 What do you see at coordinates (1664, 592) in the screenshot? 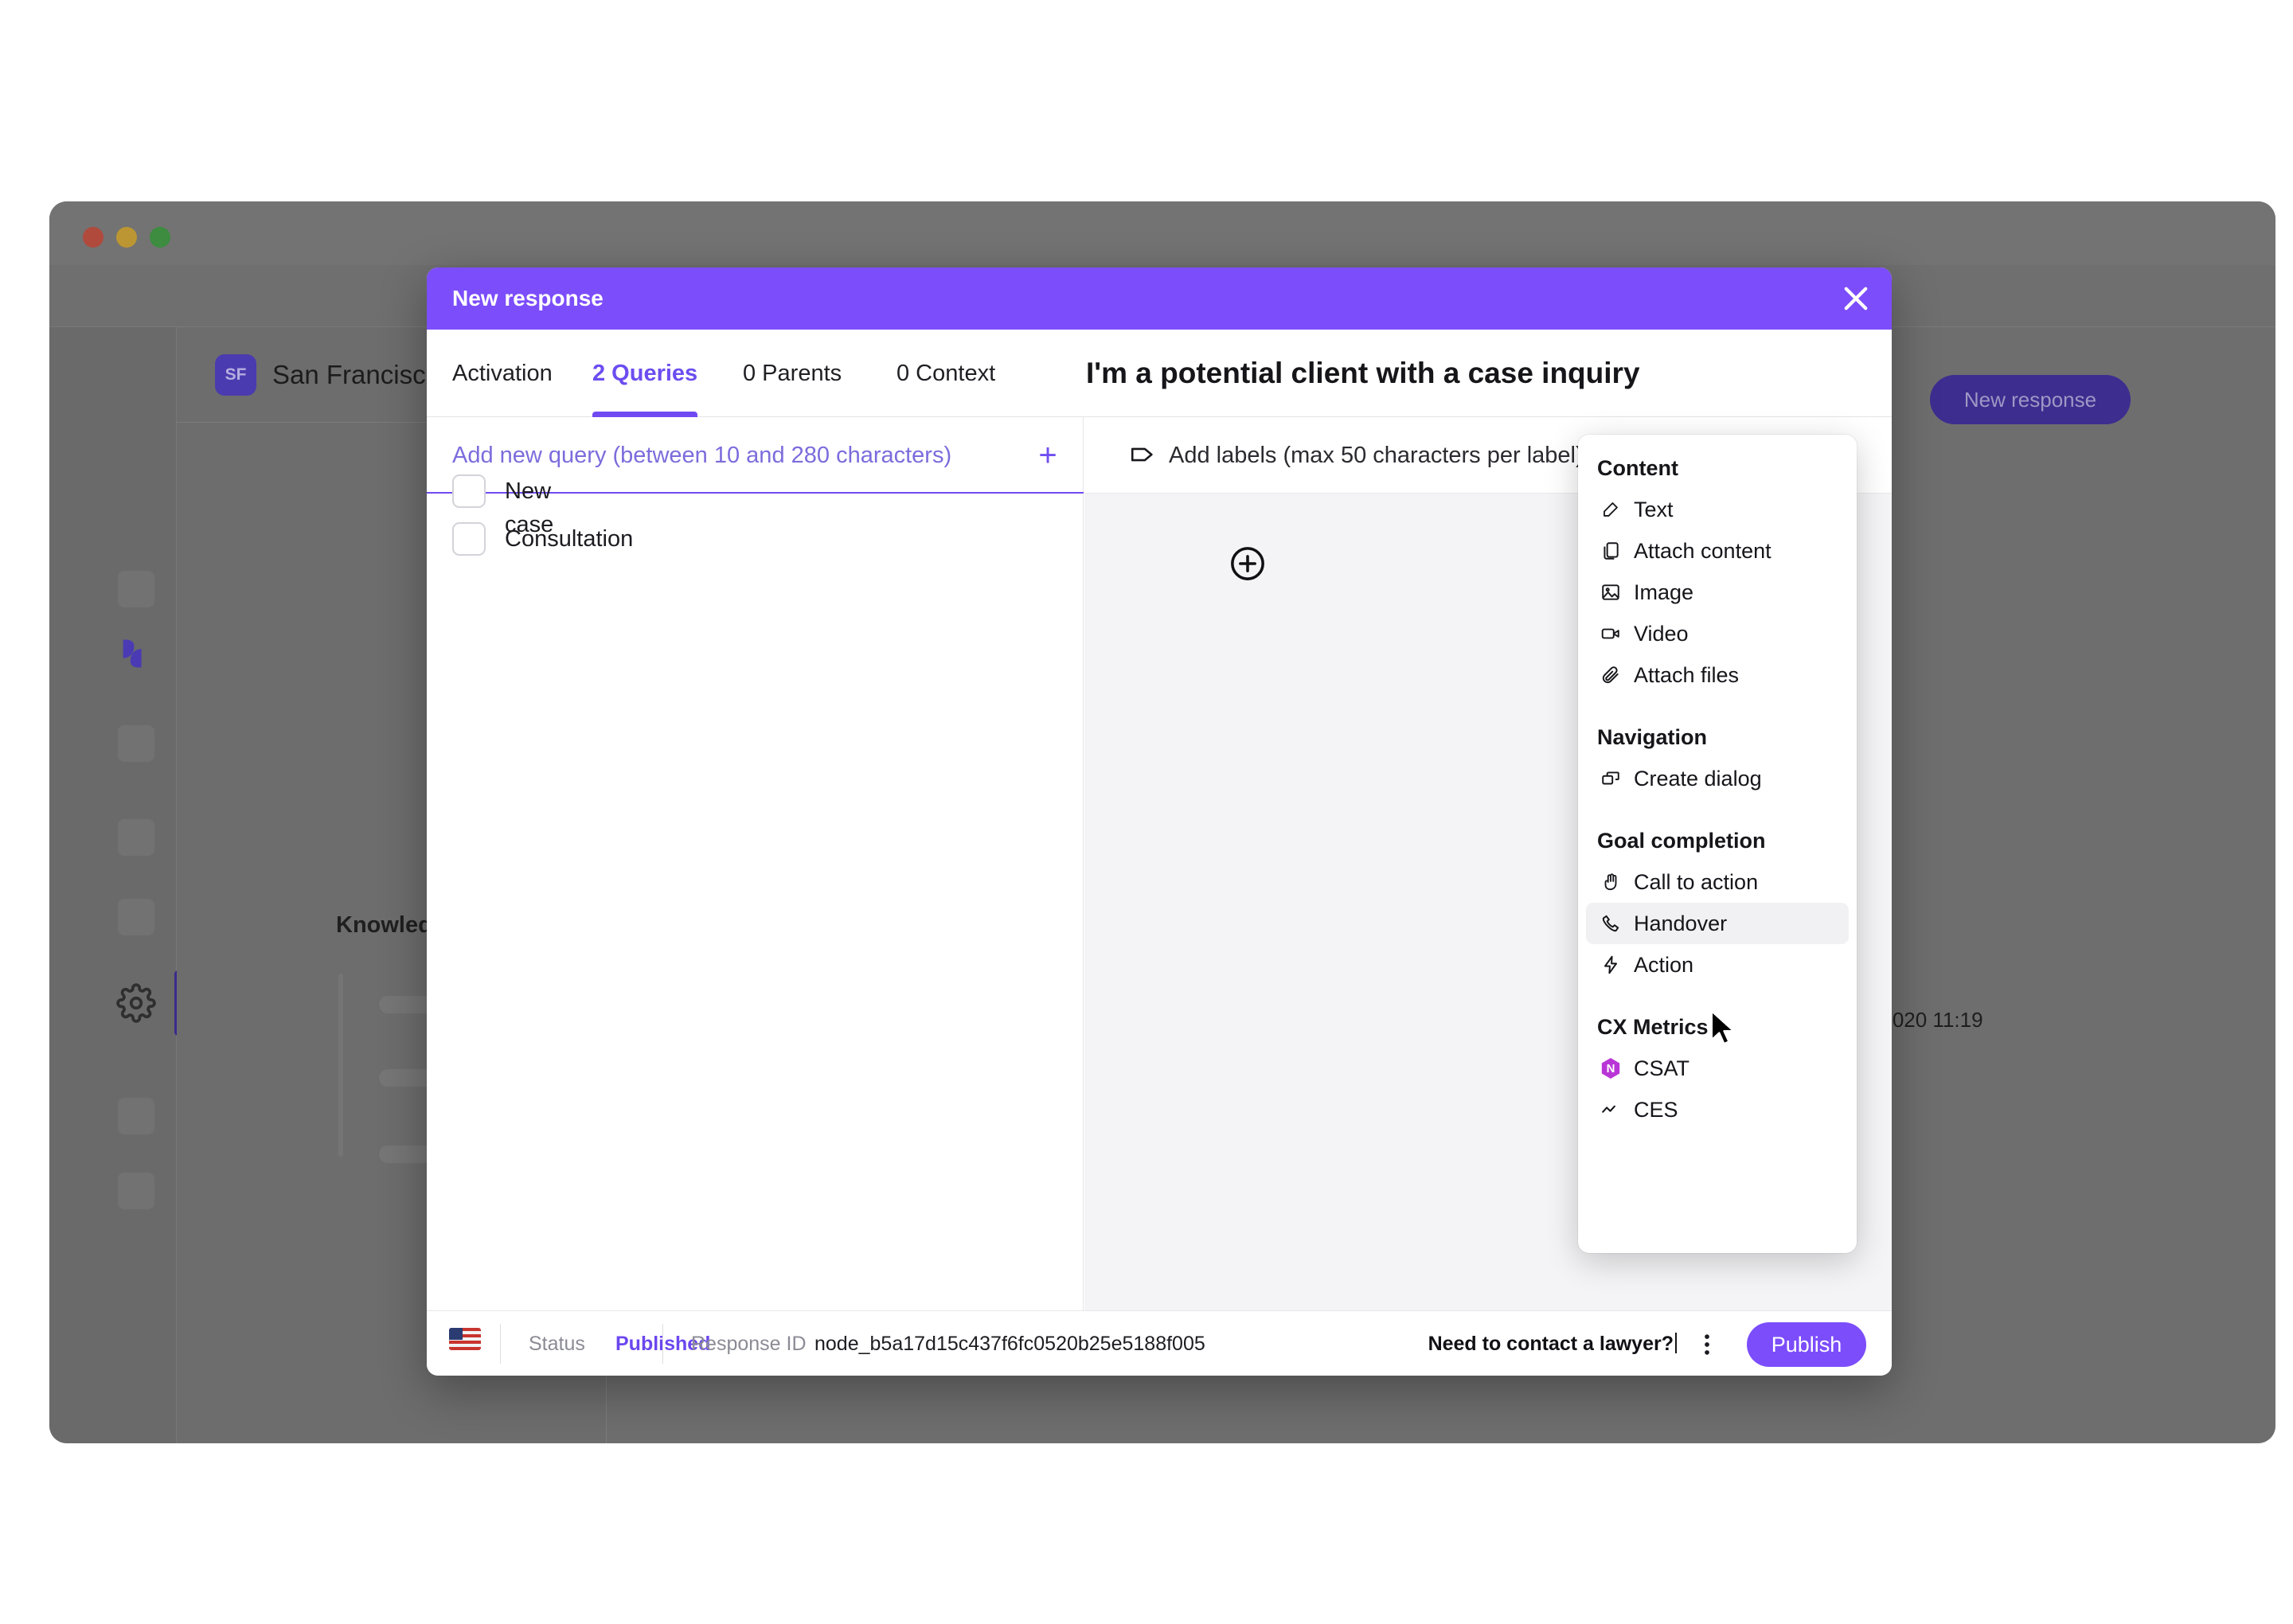
I see `menu-item-label: Image` at bounding box center [1664, 592].